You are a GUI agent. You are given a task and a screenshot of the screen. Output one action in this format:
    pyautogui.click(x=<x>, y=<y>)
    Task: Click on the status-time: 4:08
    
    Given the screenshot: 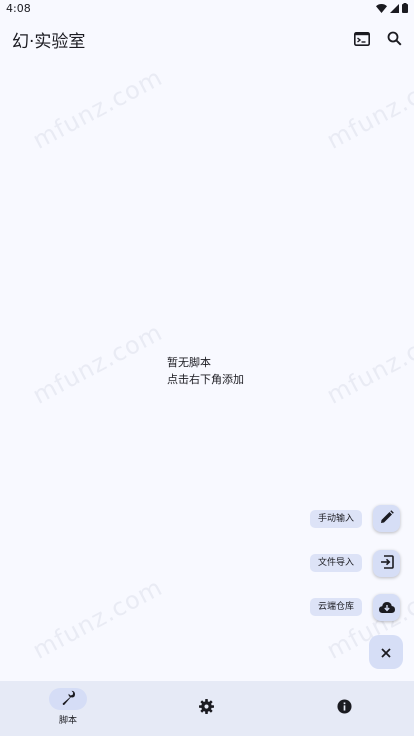 What is the action you would take?
    pyautogui.click(x=18, y=8)
    